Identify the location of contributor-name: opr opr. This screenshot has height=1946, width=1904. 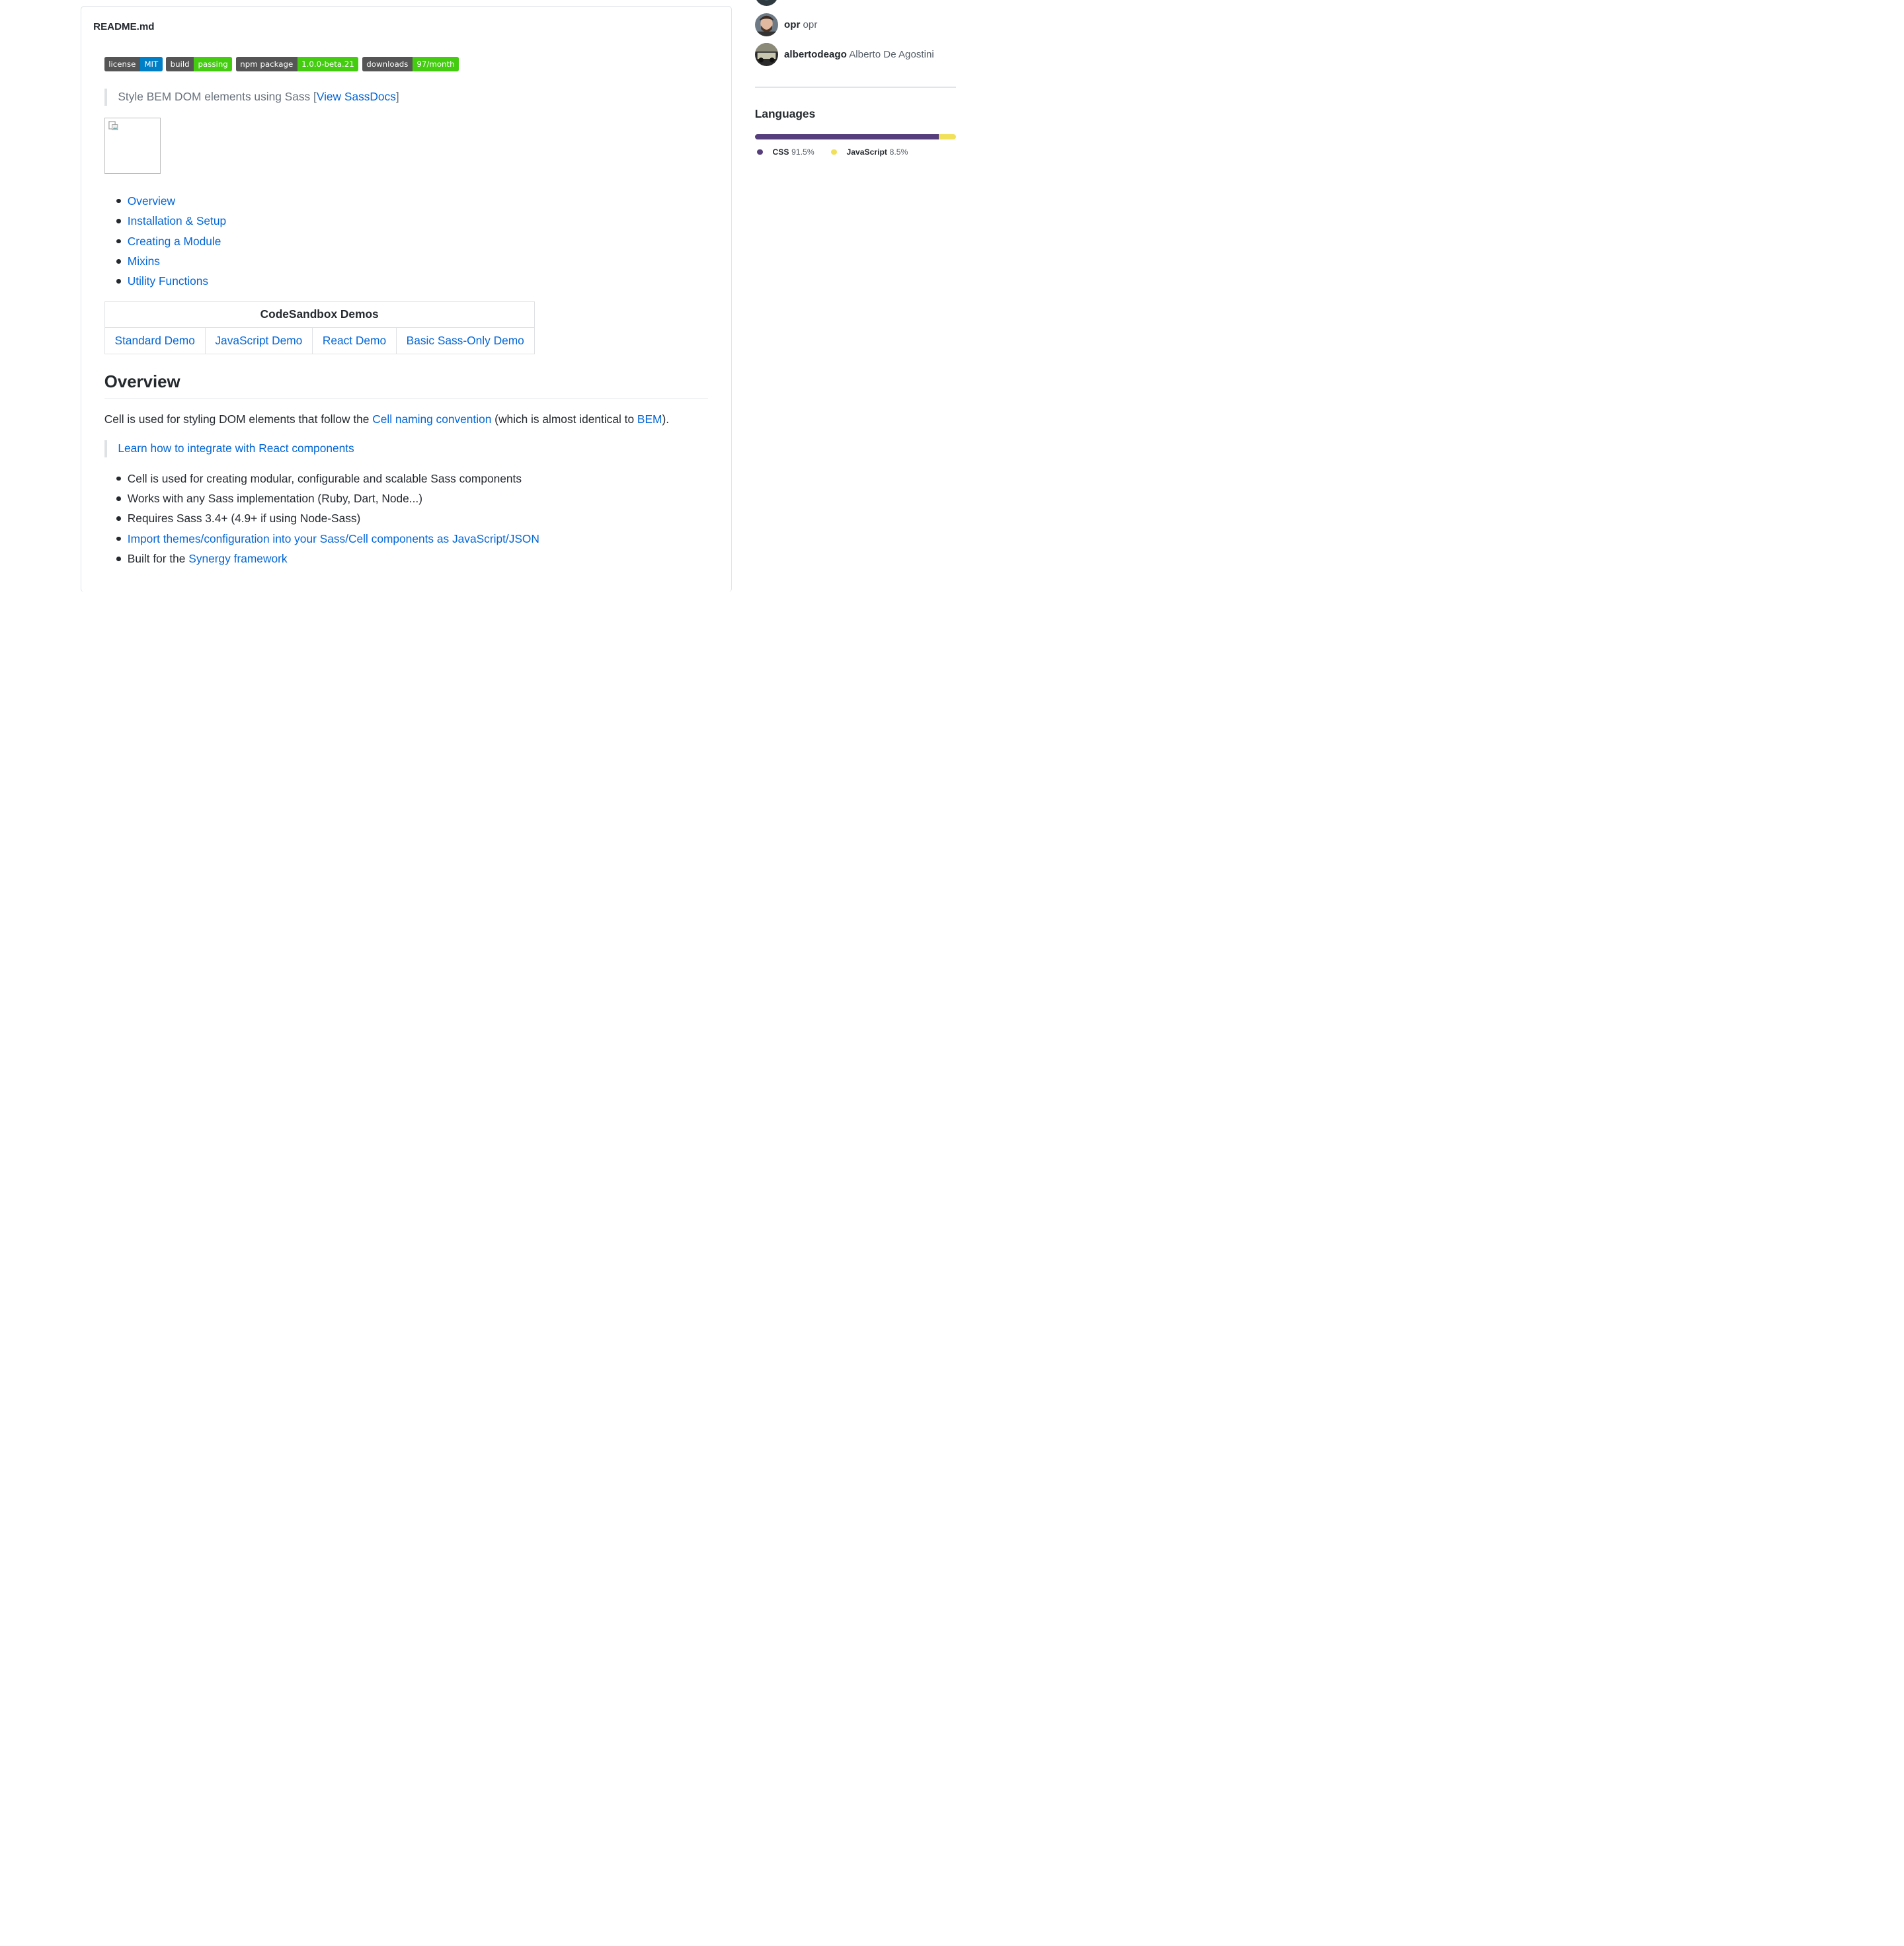
(800, 24).